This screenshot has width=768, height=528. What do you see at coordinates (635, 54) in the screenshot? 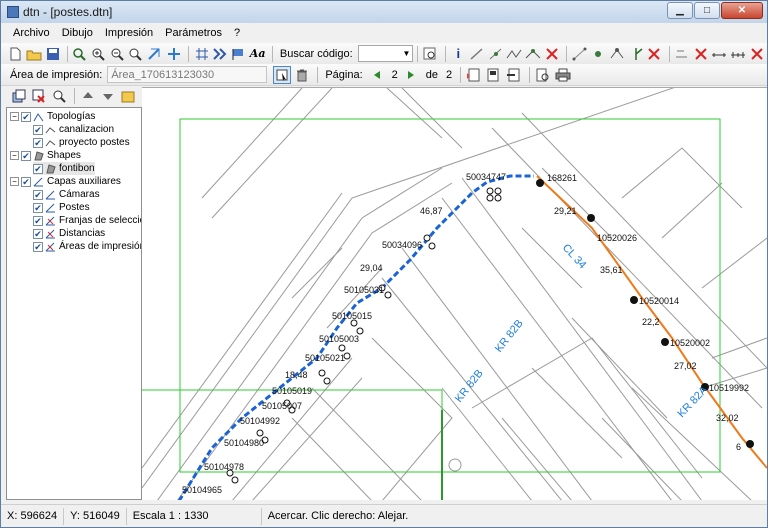
I see `branch-icon` at bounding box center [635, 54].